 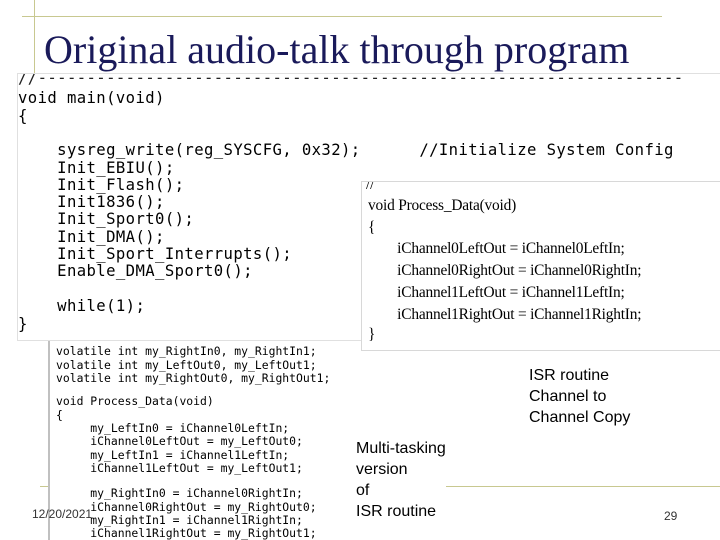 What do you see at coordinates (62, 514) in the screenshot?
I see `slide-date: 12/20/2021` at bounding box center [62, 514].